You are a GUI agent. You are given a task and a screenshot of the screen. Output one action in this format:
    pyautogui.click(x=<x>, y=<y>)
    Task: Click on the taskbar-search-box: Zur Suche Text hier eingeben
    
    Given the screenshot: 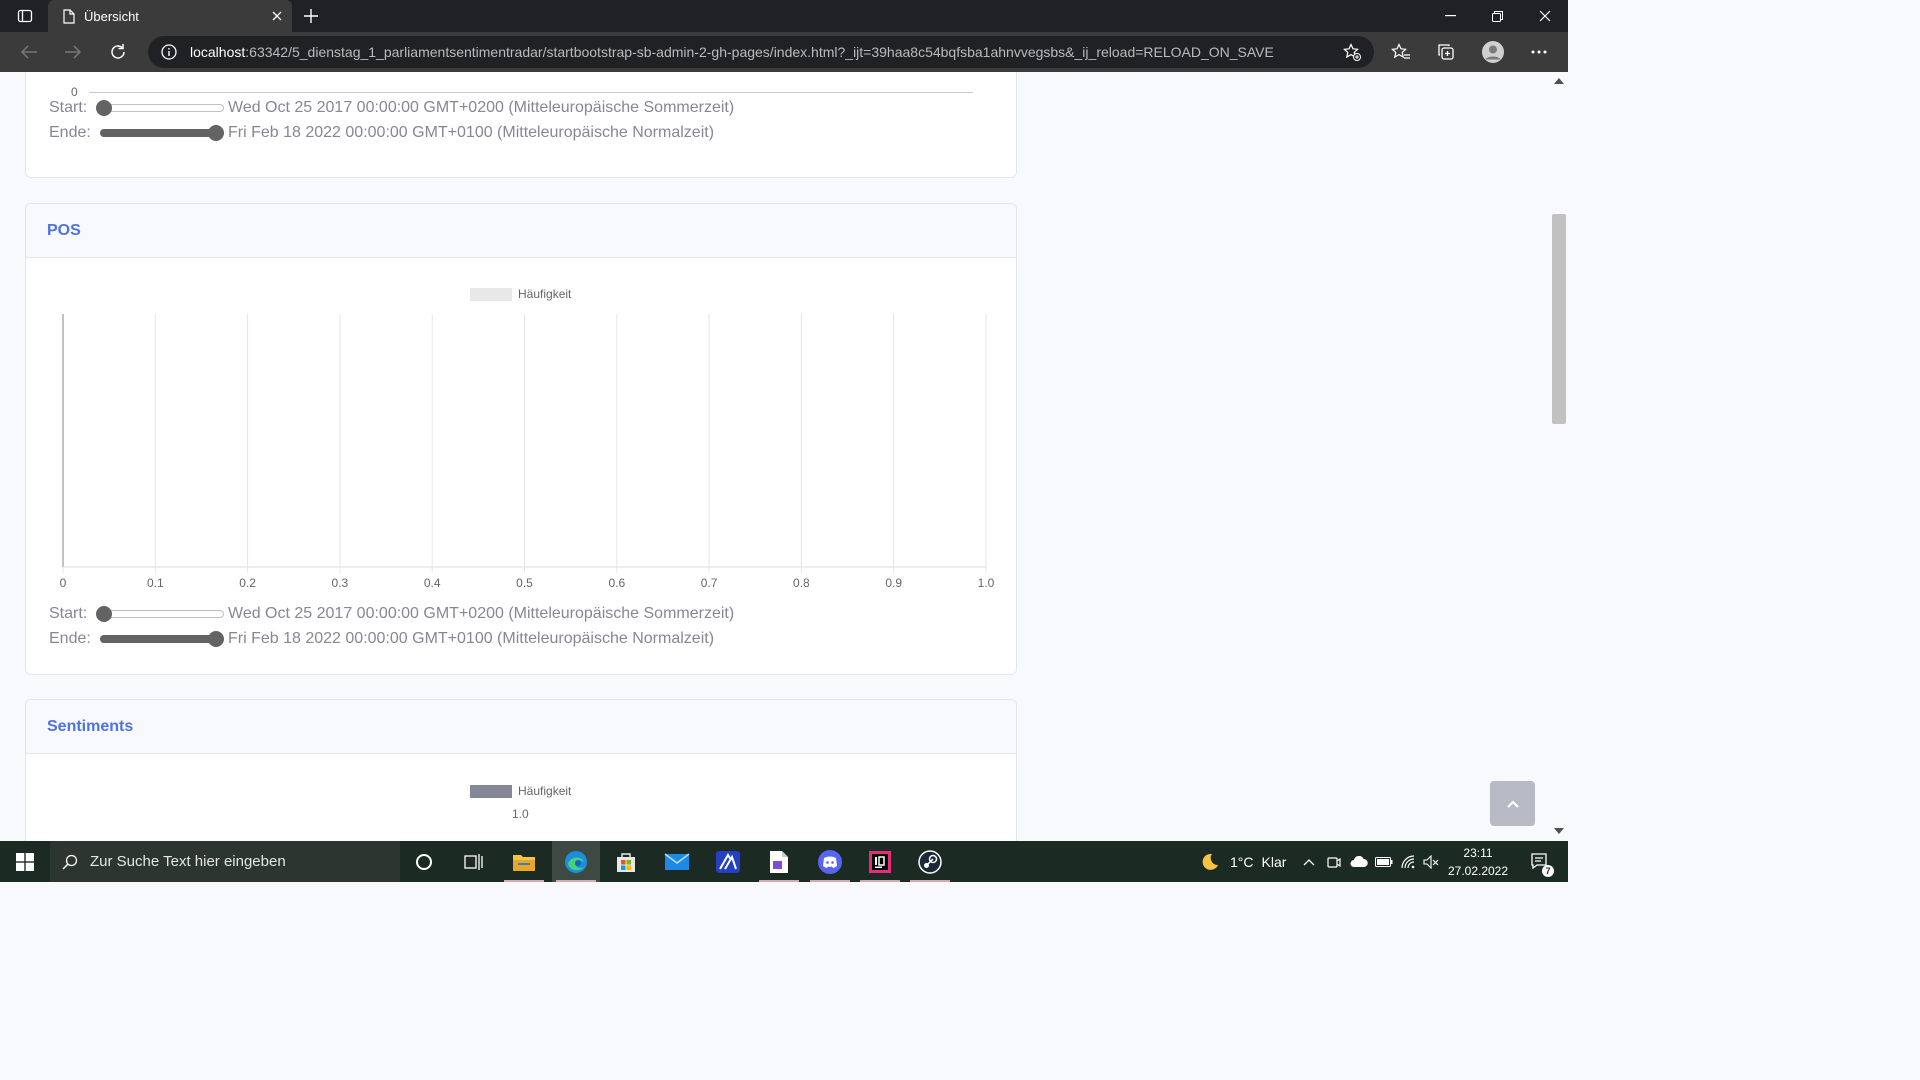 What is the action you would take?
    pyautogui.click(x=225, y=861)
    